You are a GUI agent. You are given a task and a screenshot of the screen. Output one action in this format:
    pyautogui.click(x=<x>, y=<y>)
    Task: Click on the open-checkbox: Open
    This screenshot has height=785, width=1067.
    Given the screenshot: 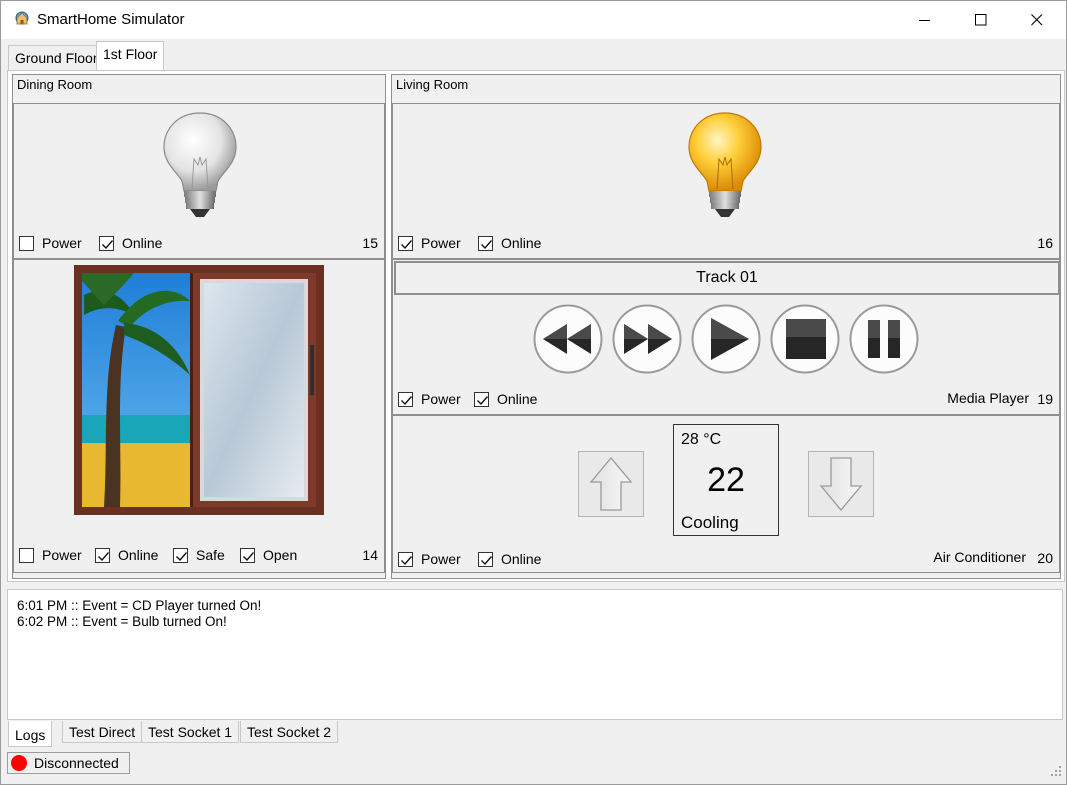 What is the action you would take?
    pyautogui.click(x=268, y=555)
    